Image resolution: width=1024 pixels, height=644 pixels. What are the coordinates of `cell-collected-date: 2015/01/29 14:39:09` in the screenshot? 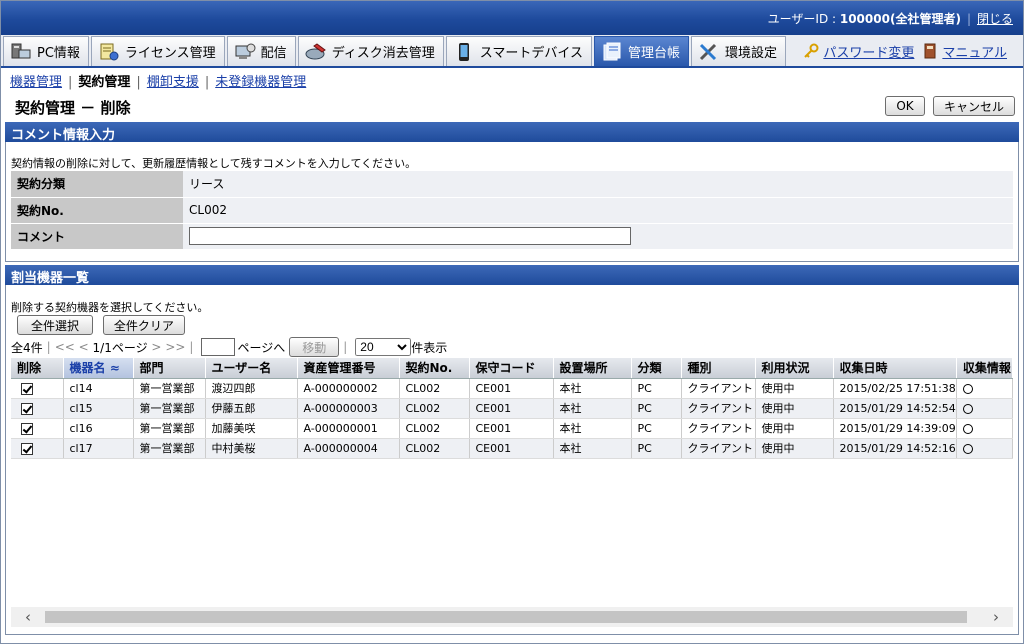 It's located at (895, 428).